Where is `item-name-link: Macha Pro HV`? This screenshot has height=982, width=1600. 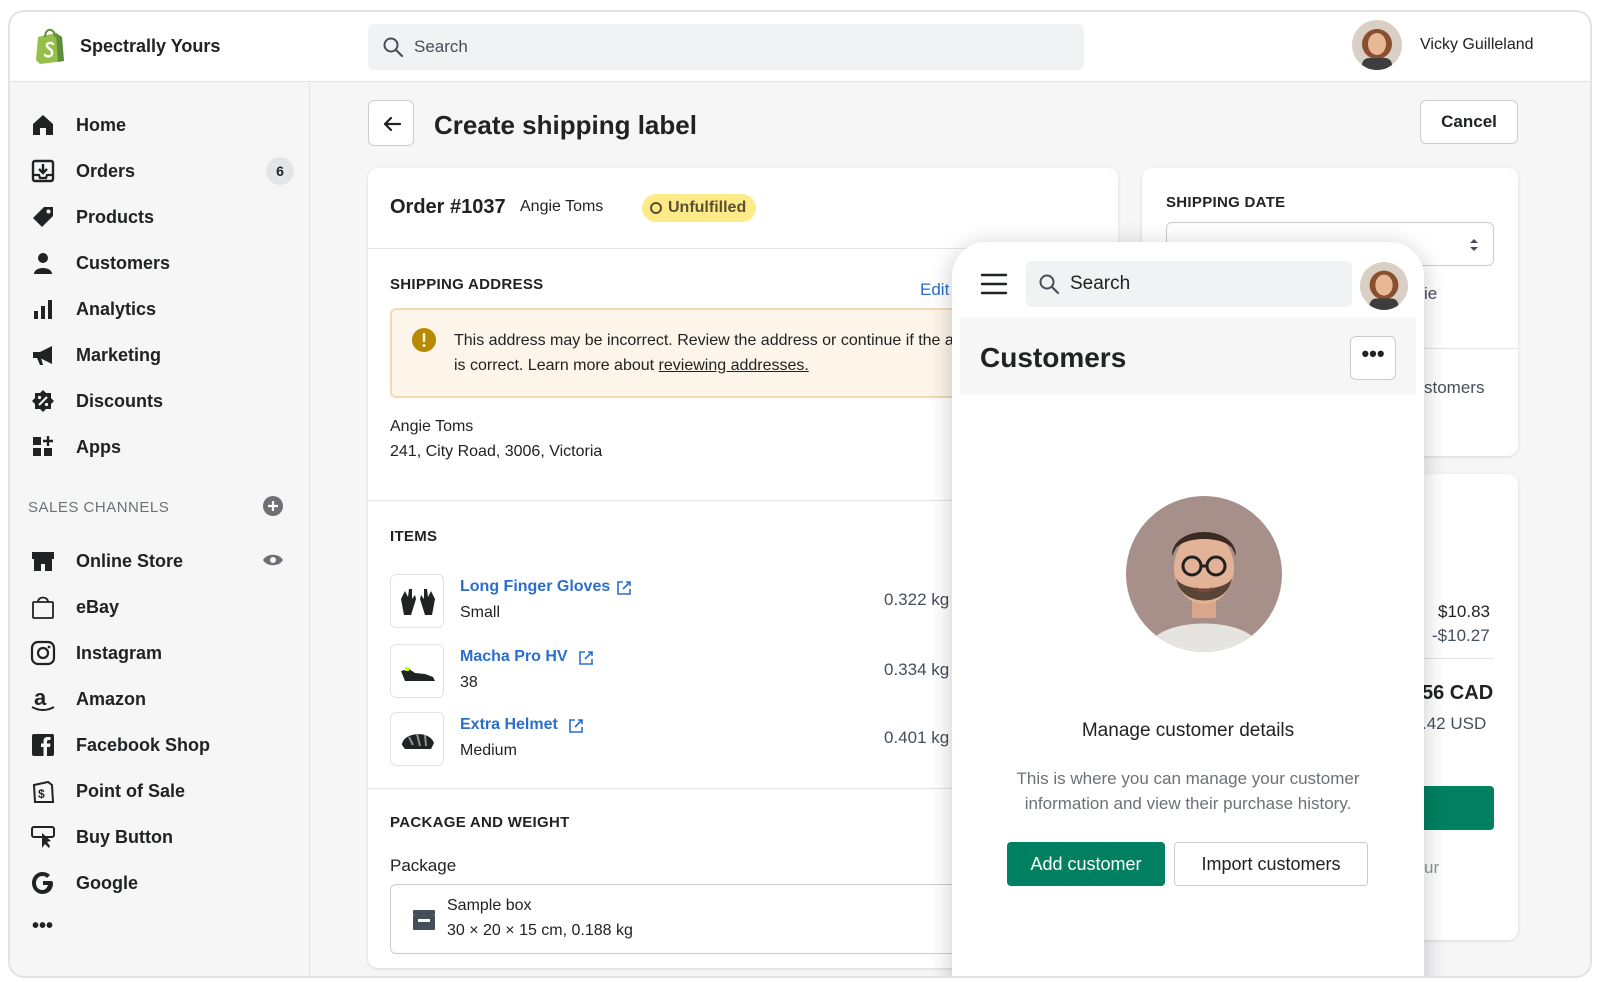
item-name-link: Macha Pro HV is located at coordinates (514, 657).